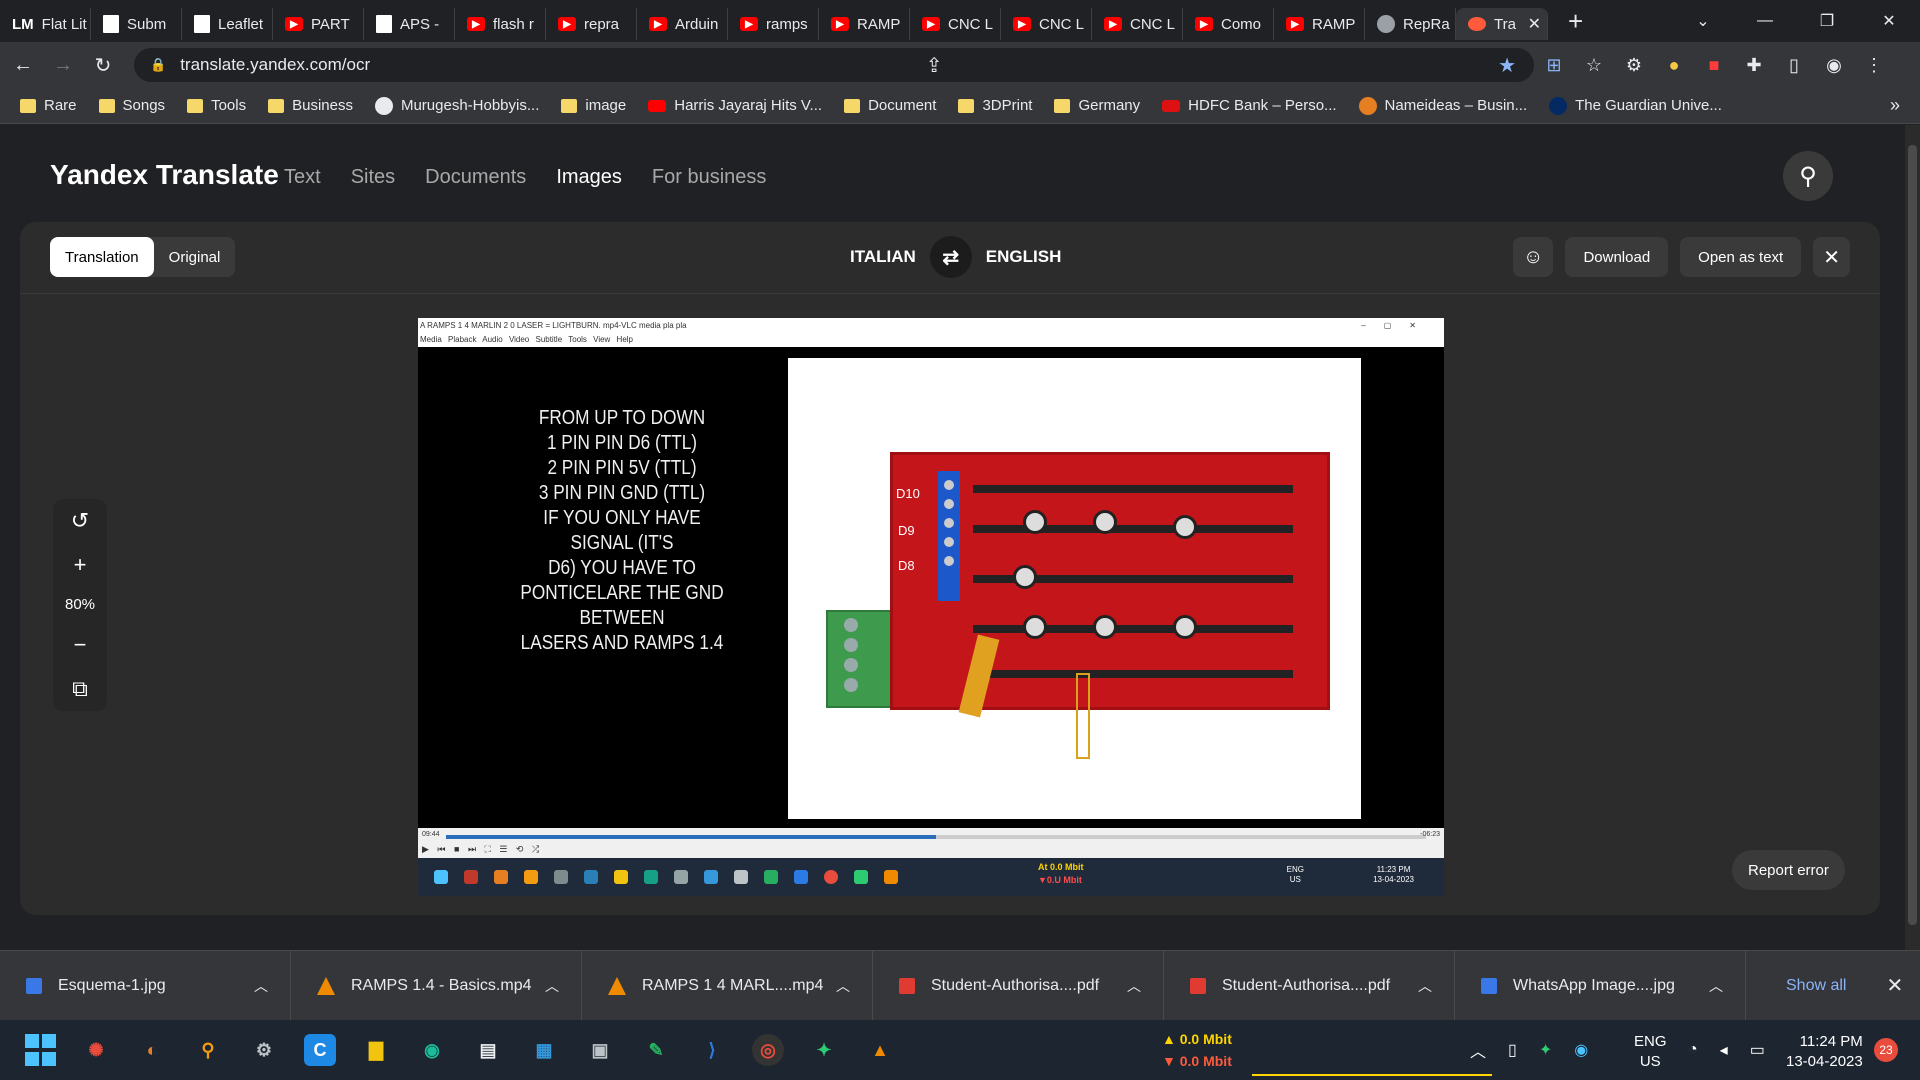 This screenshot has height=1080, width=1920. What do you see at coordinates (1834, 65) in the screenshot?
I see `profile-avatar-icon: ◉` at bounding box center [1834, 65].